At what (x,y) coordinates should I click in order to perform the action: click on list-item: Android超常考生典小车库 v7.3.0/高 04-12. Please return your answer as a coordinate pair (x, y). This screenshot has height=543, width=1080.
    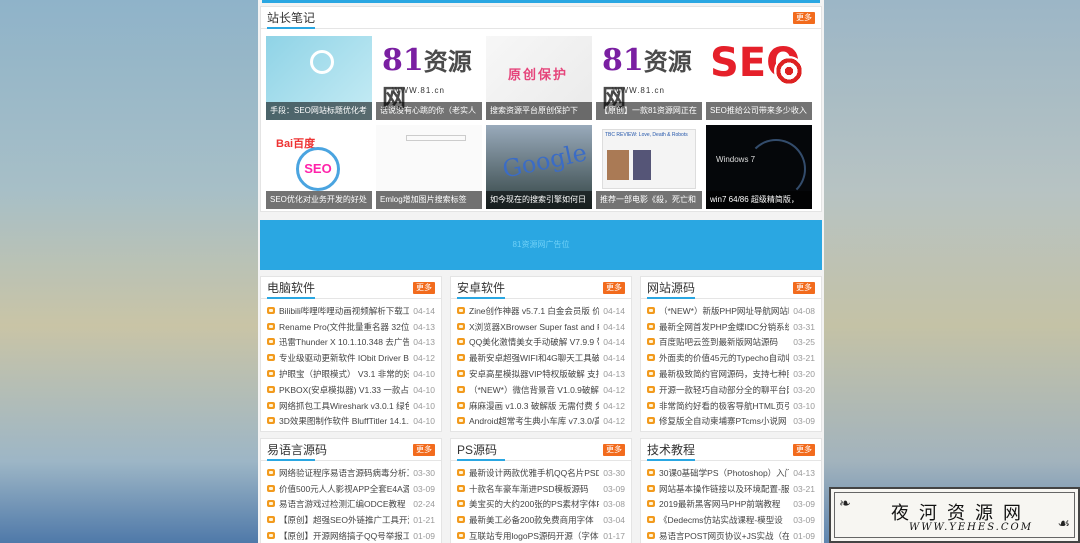
    Looking at the image, I should click on (541, 422).